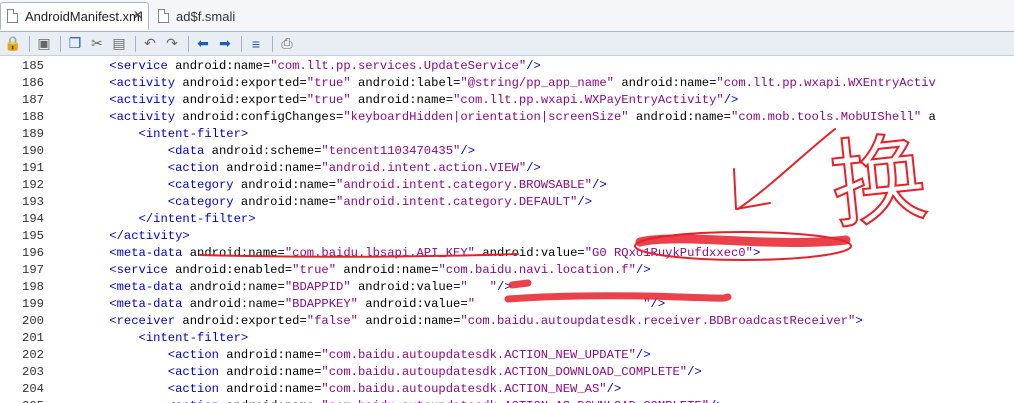 The image size is (1014, 403). Describe the element at coordinates (507, 16) in the screenshot. I see `tab-bar: AndroidManifest.xml ✕ ad$f.smali` at that location.